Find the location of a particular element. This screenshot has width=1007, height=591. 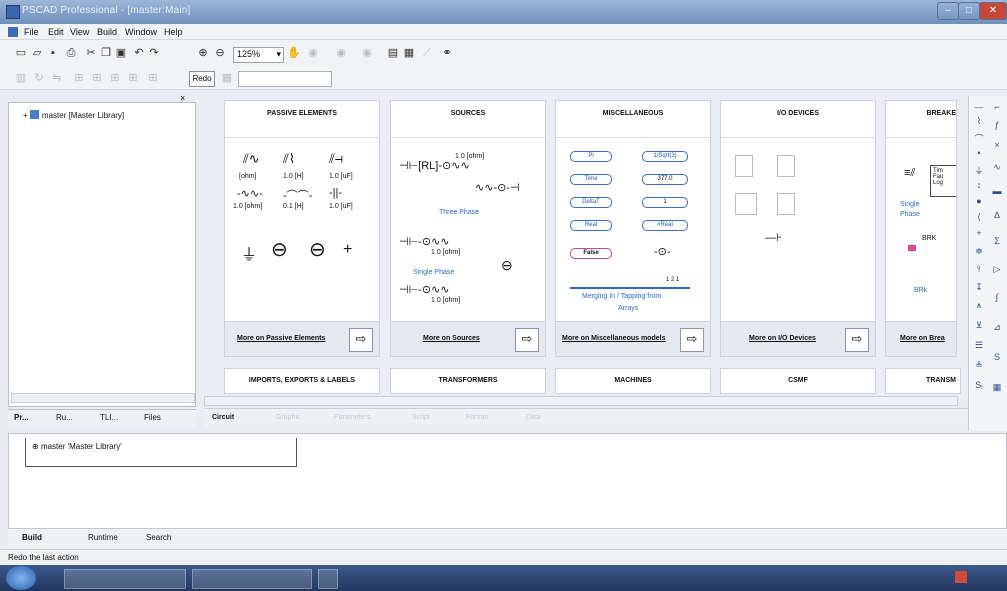

arrow-tool-icon: ⟨ is located at coordinates (979, 217).